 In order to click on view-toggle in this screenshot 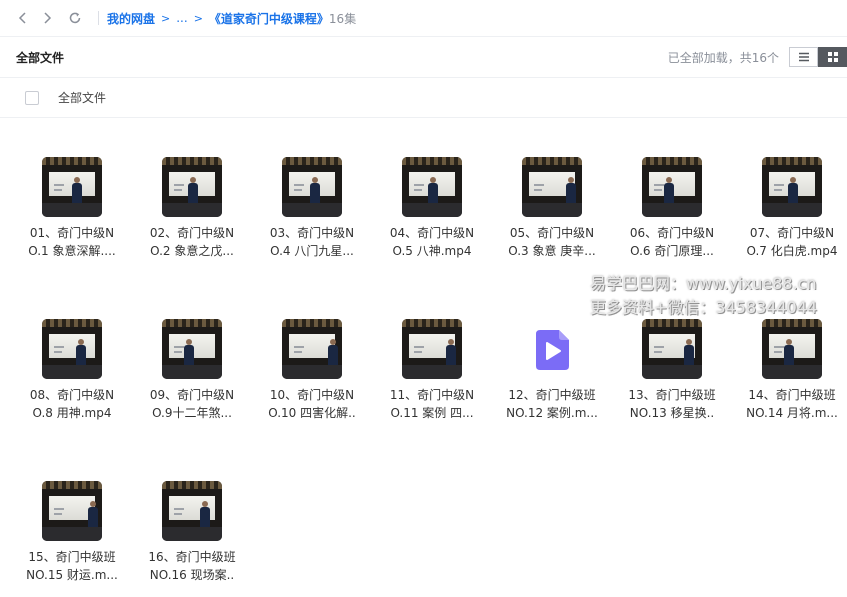, I will do `click(818, 57)`.